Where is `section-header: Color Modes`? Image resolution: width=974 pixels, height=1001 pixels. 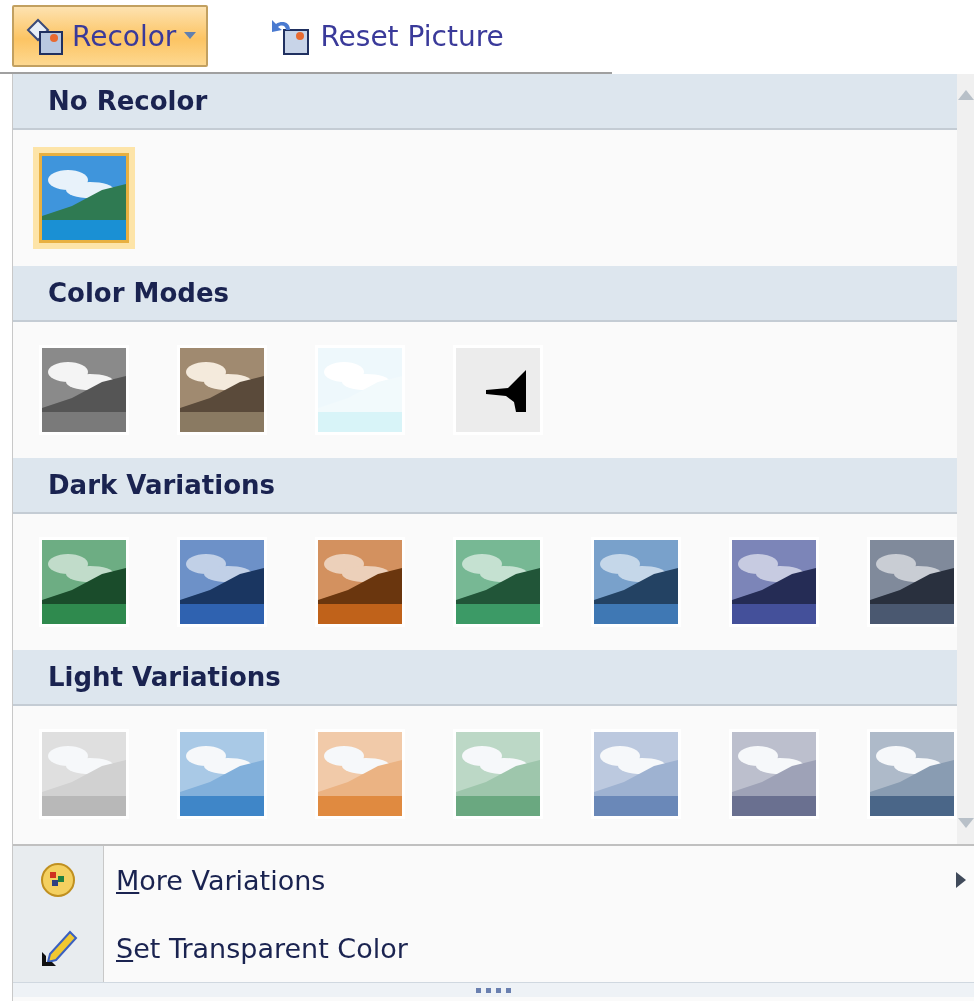 section-header: Color Modes is located at coordinates (485, 294).